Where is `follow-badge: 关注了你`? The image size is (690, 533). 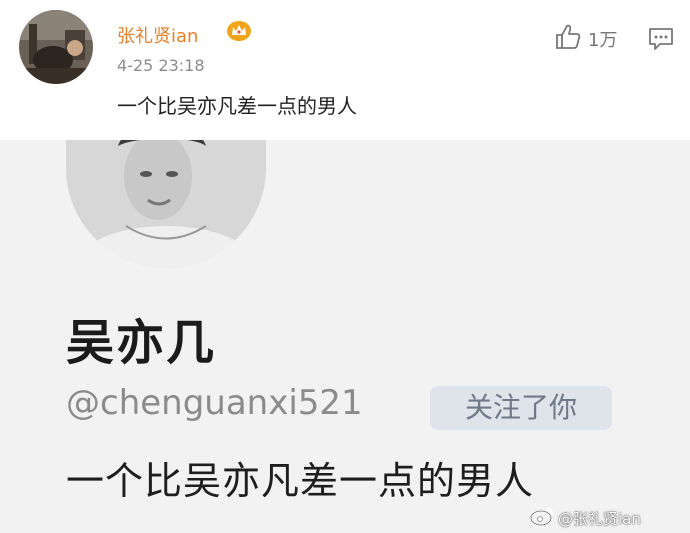
follow-badge: 关注了你 is located at coordinates (521, 408).